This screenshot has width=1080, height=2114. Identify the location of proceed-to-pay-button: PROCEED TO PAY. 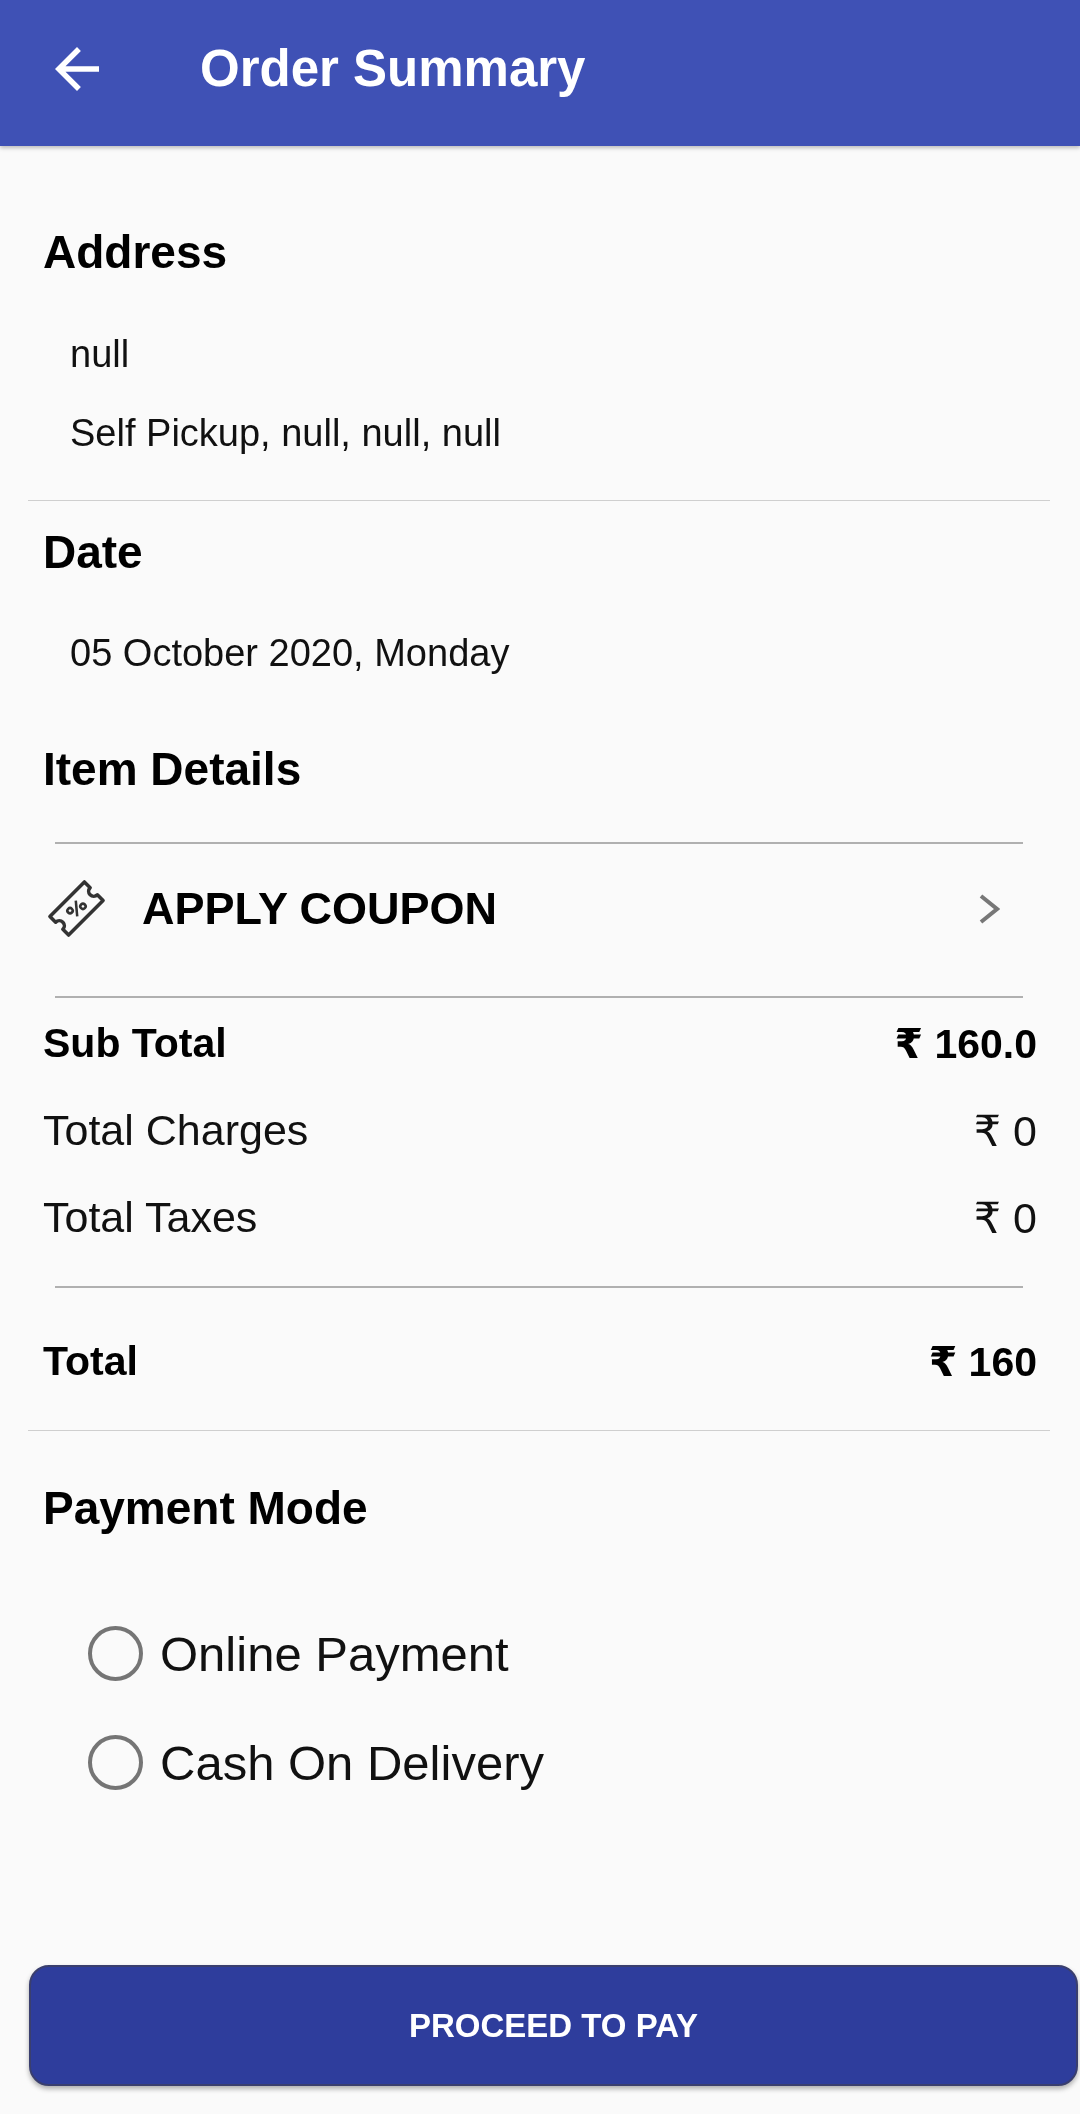
(553, 2025).